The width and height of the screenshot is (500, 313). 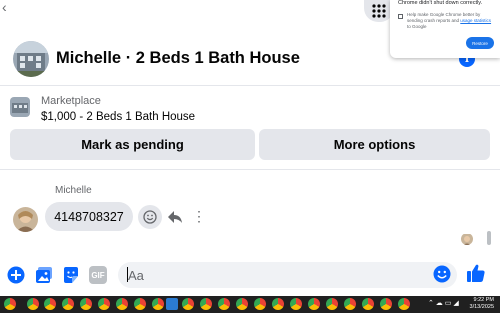 What do you see at coordinates (20, 107) in the screenshot?
I see `listing-thumbnail` at bounding box center [20, 107].